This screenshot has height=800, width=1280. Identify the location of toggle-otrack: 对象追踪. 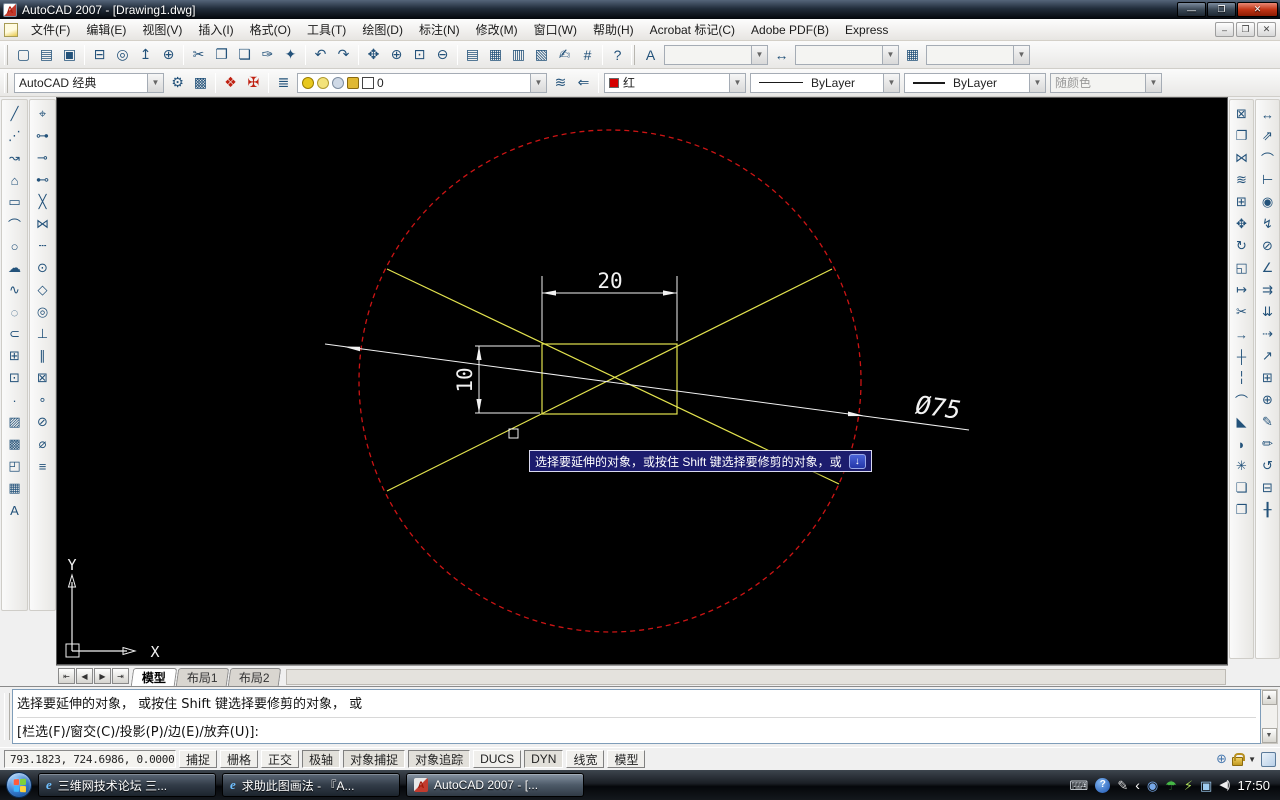
(439, 759).